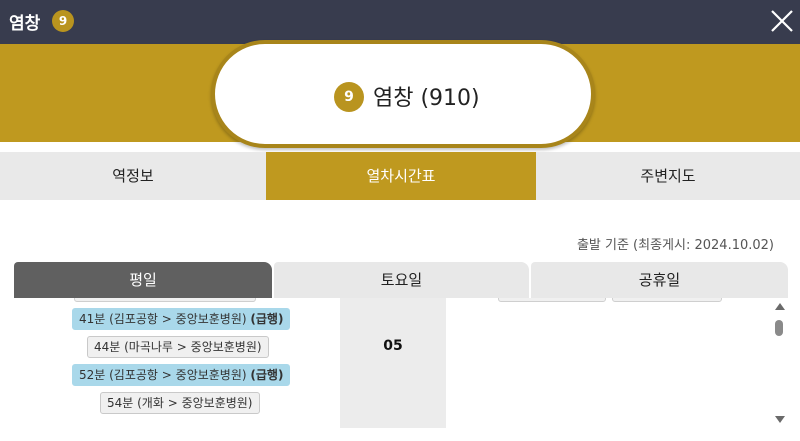 Image resolution: width=800 pixels, height=441 pixels. I want to click on timetable-scrollbar, so click(780, 363).